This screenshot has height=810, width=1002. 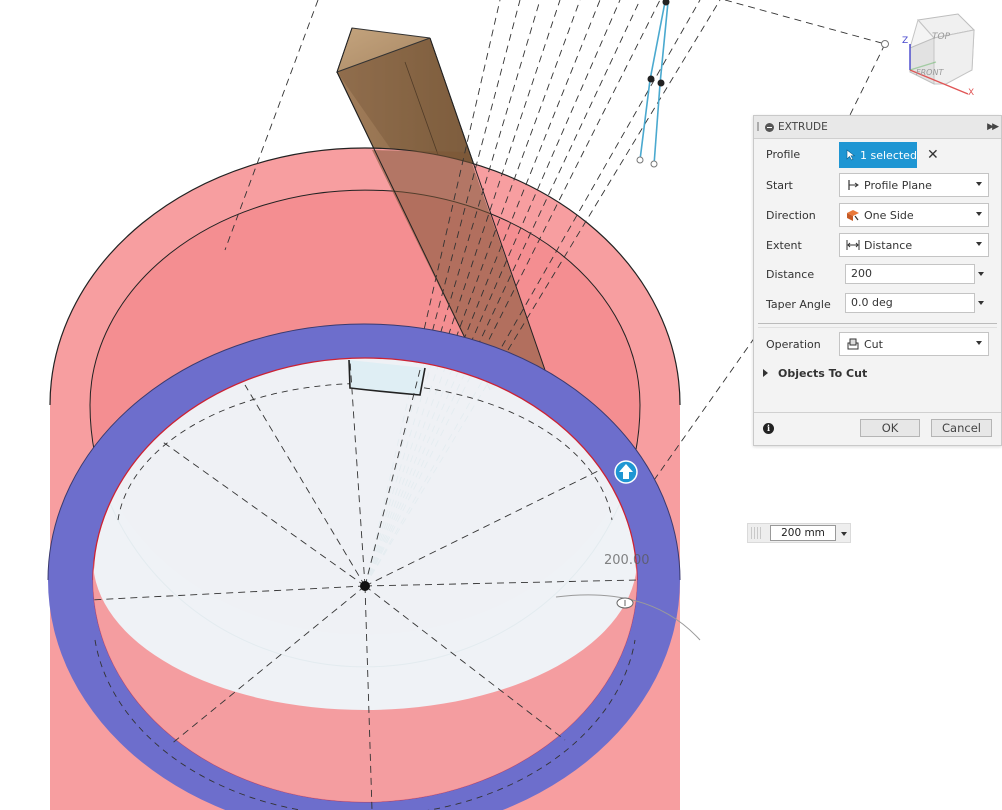 What do you see at coordinates (914, 245) in the screenshot?
I see `extent-dropdown: Distance` at bounding box center [914, 245].